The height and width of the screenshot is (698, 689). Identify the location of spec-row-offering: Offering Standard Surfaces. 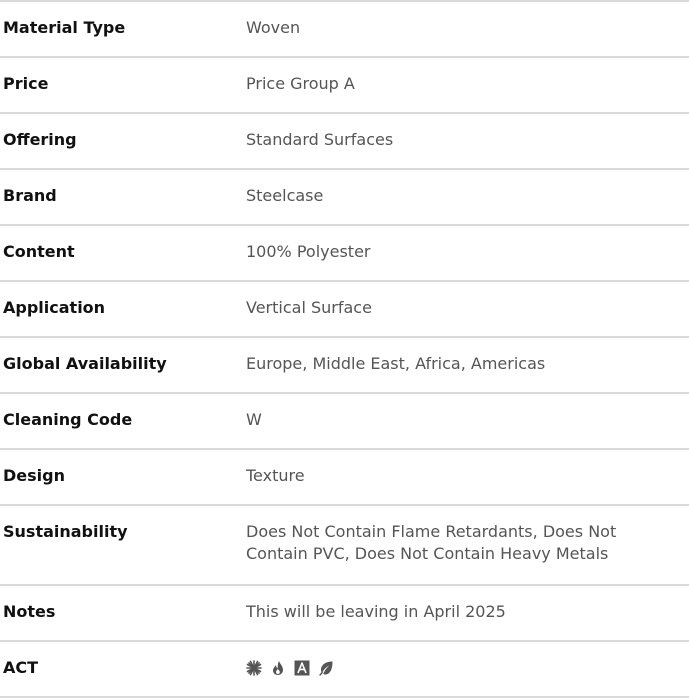
(344, 140).